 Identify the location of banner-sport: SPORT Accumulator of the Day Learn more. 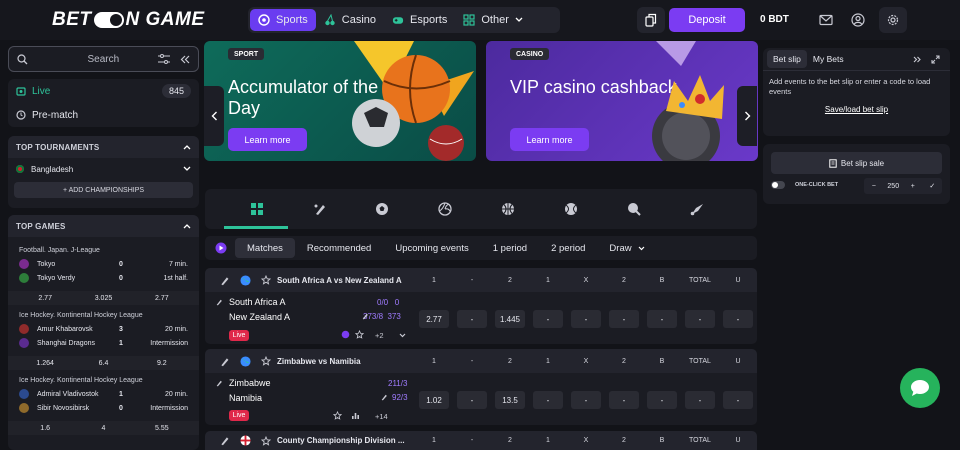
(340, 101).